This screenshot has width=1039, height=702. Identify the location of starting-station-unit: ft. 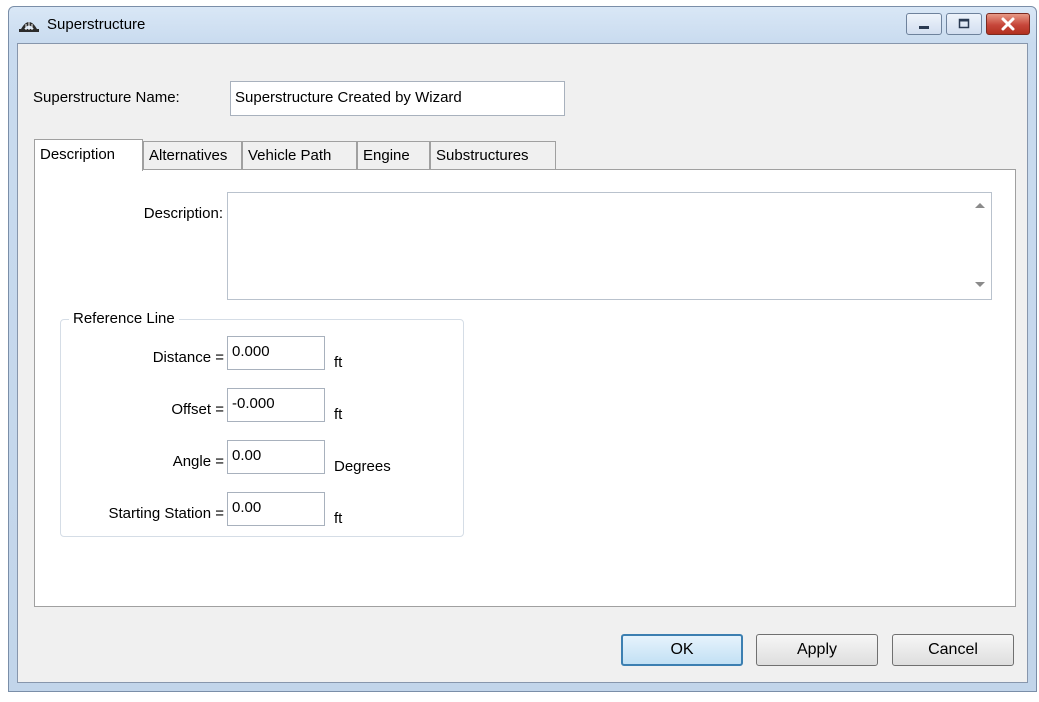
(338, 518).